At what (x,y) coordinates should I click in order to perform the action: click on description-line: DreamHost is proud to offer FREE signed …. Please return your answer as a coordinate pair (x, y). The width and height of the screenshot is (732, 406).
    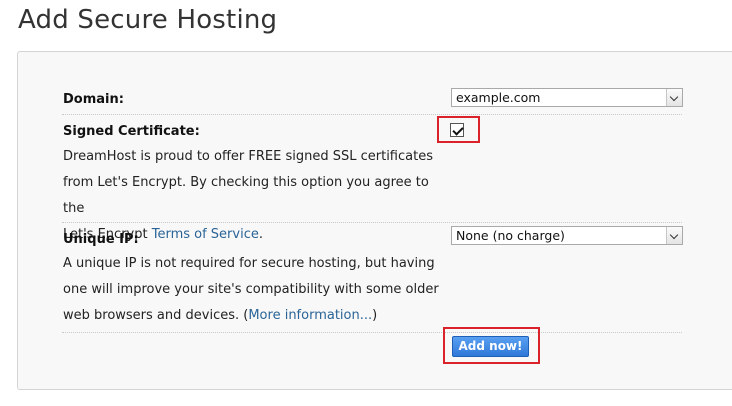
    Looking at the image, I should click on (248, 156).